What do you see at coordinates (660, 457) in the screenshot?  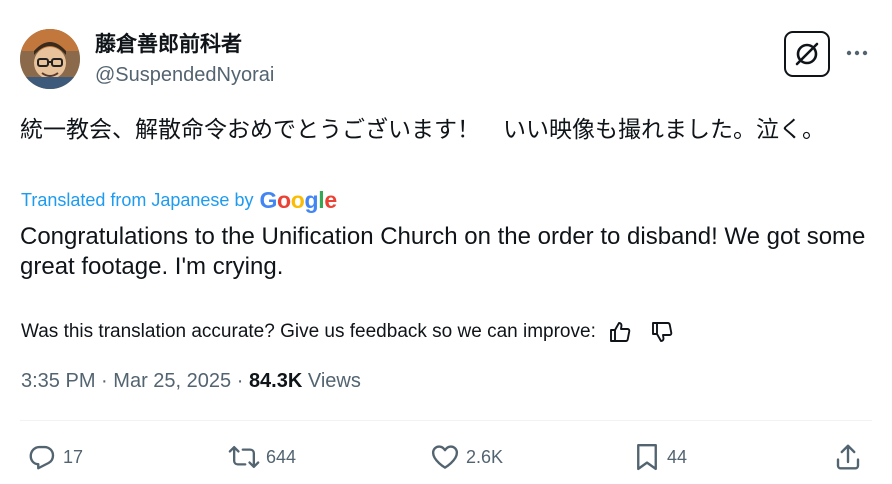 I see `bookmark-button: 44` at bounding box center [660, 457].